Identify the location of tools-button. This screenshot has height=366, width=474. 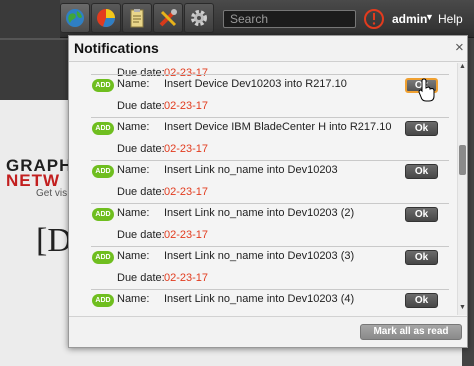
(168, 18).